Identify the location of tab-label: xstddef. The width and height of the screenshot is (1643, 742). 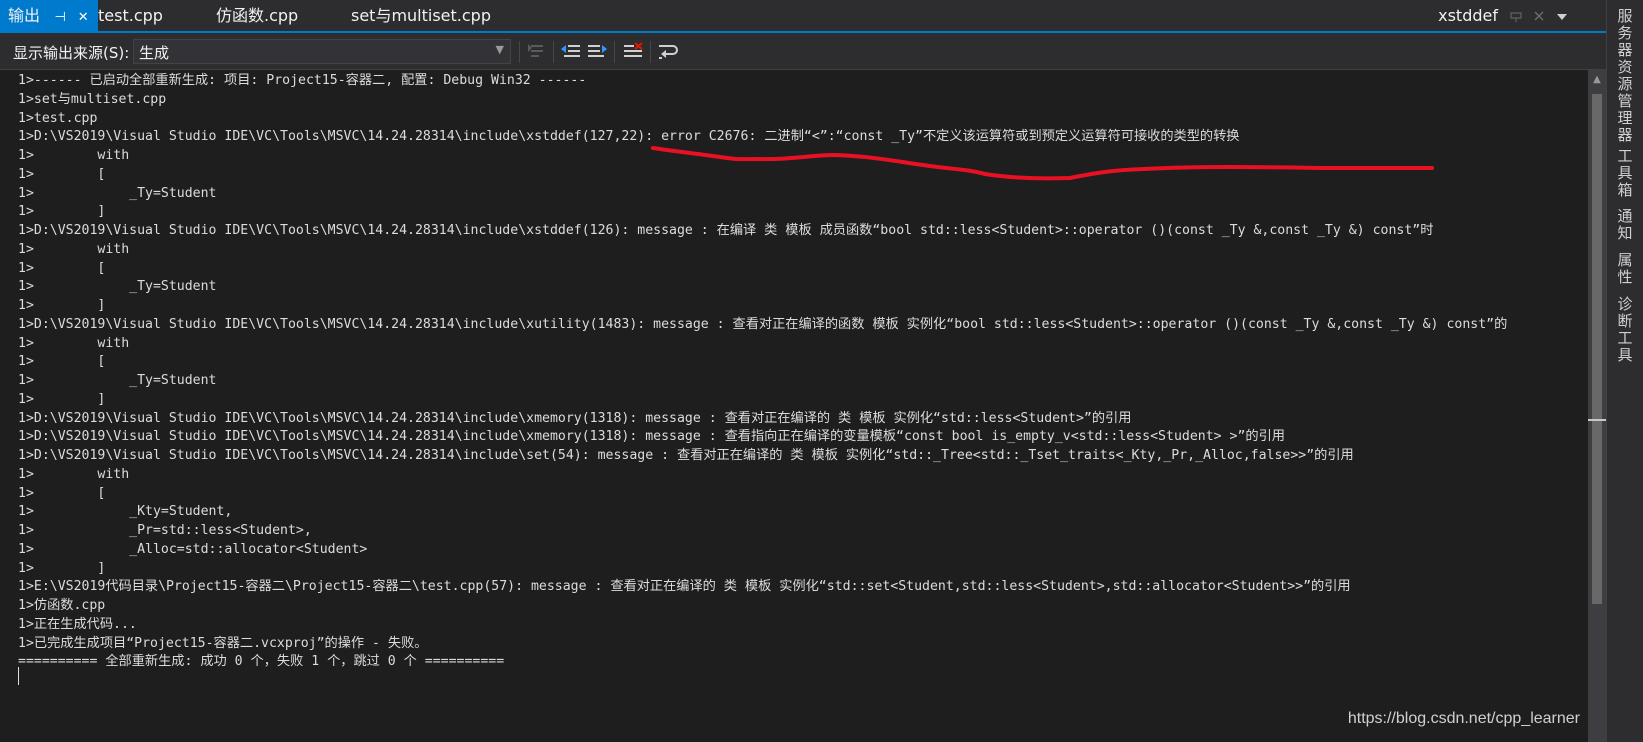
(1468, 15).